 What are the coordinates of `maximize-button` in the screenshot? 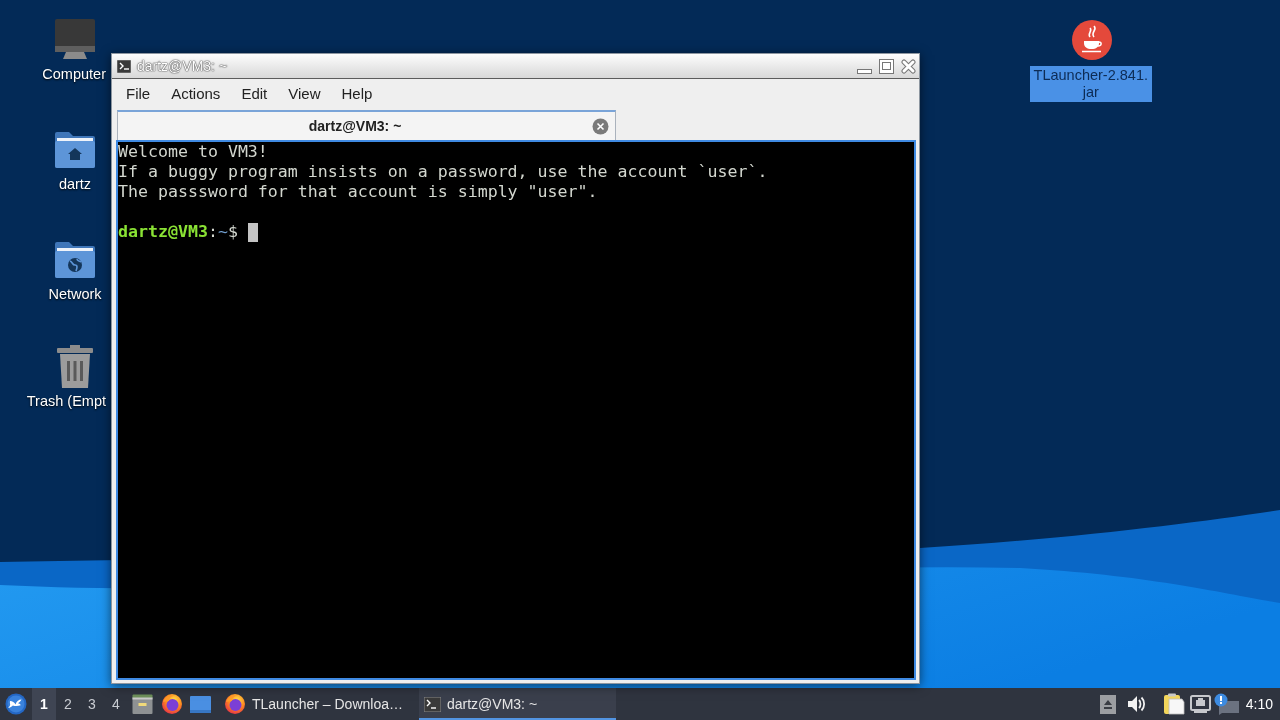 It's located at (886, 66).